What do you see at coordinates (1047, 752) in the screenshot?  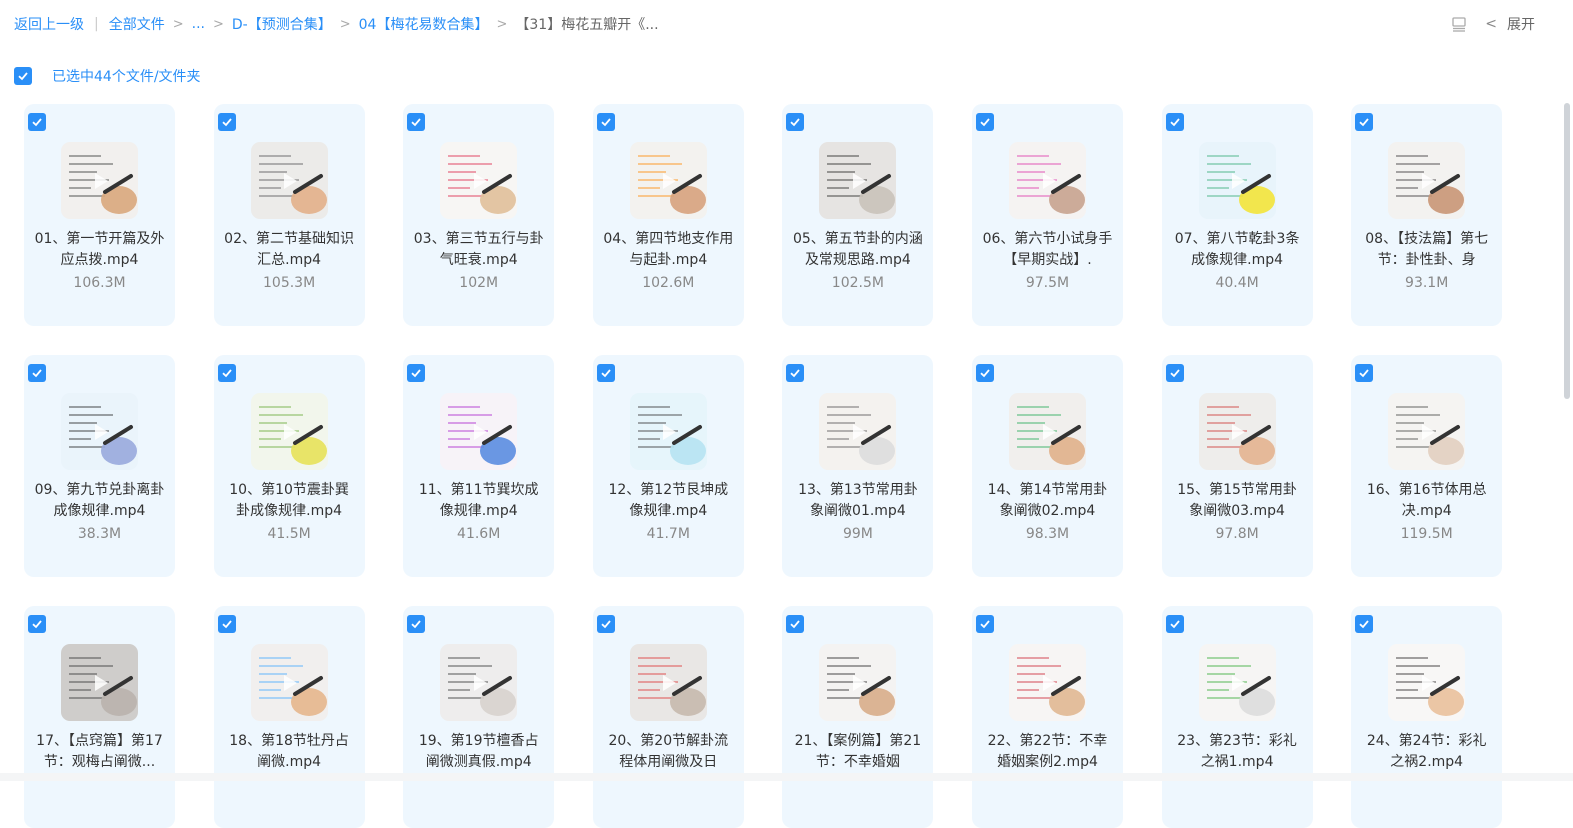 I see `file-name: 22、第22节：不幸婚姻案例2.mp4` at bounding box center [1047, 752].